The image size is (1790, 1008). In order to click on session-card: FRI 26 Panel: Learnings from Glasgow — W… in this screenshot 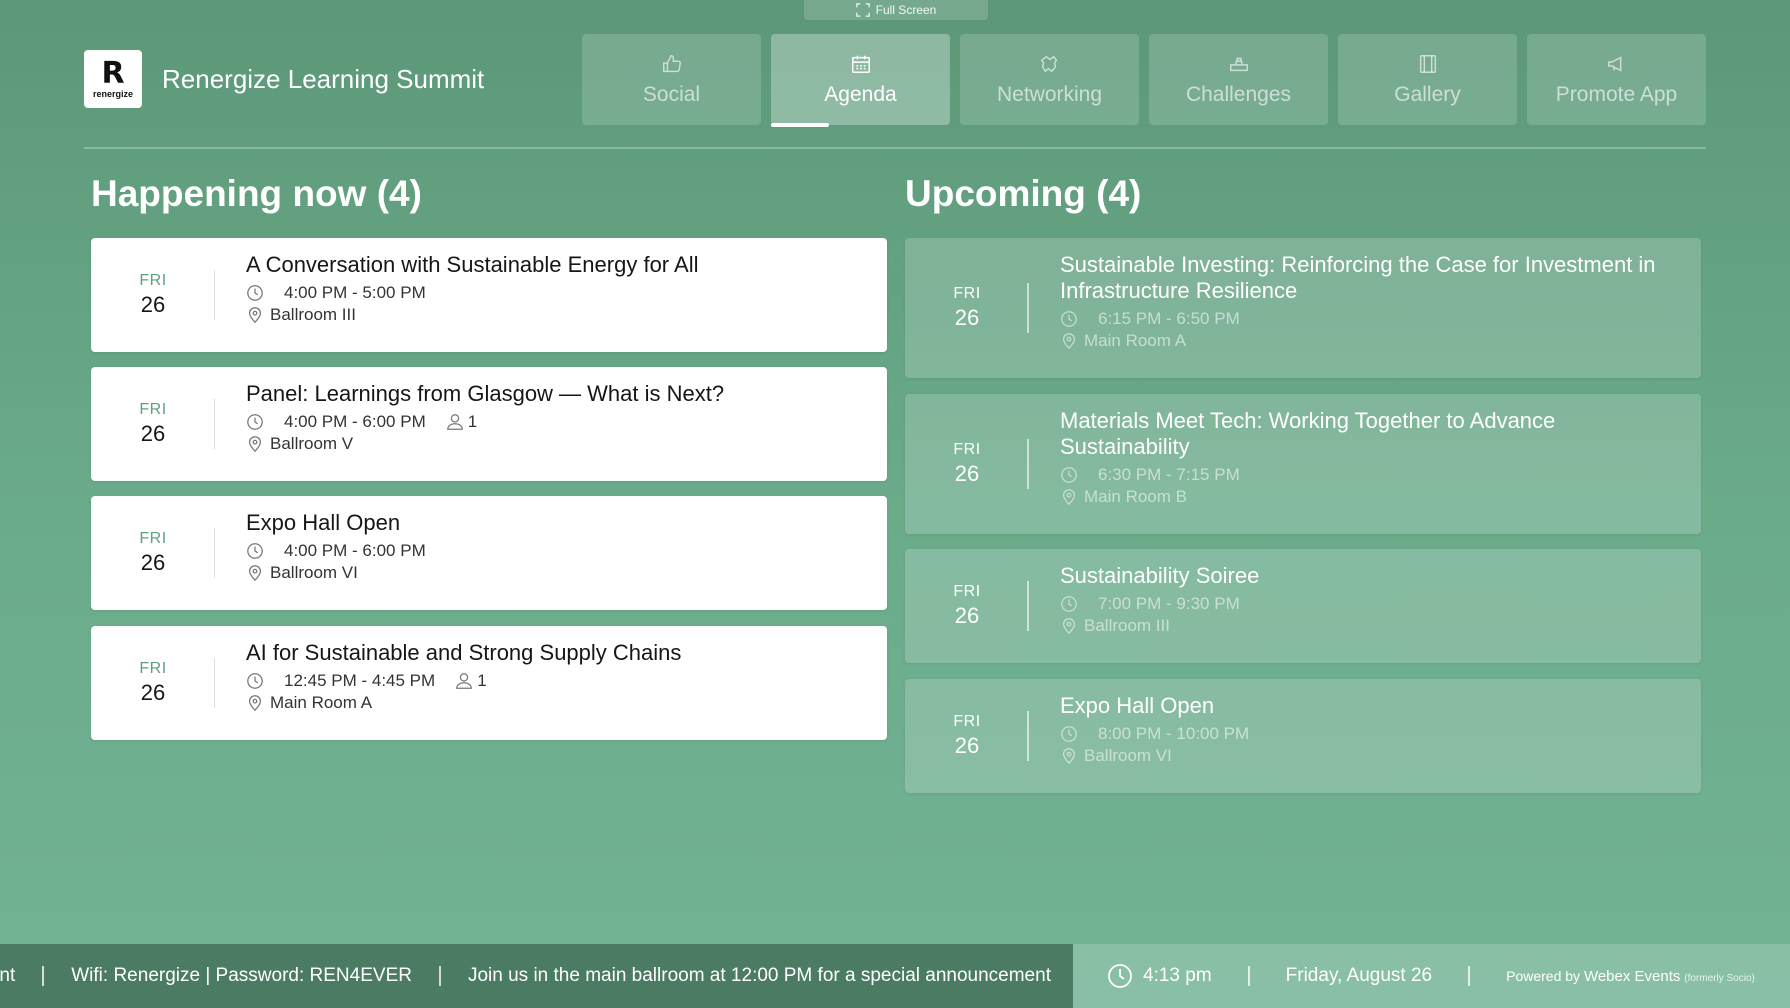, I will do `click(489, 424)`.